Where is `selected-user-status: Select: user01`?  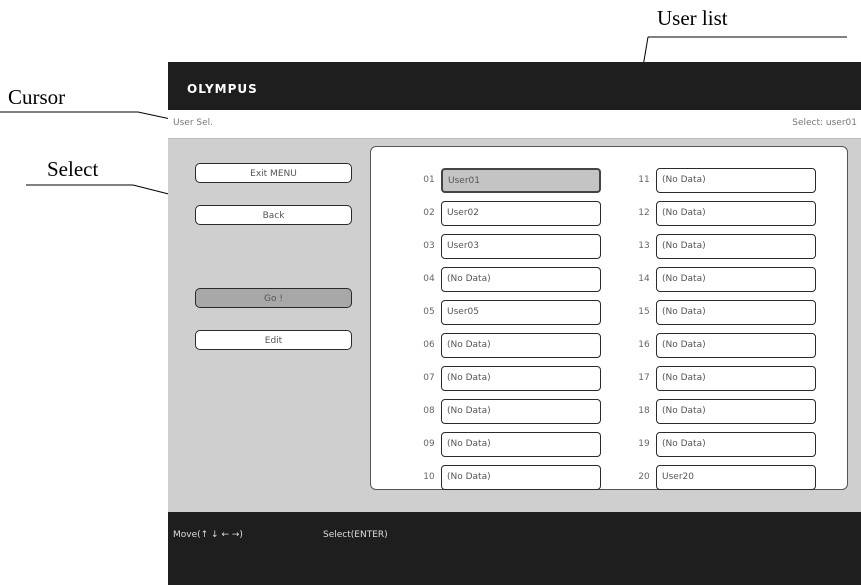
selected-user-status: Select: user01 is located at coordinates (824, 123).